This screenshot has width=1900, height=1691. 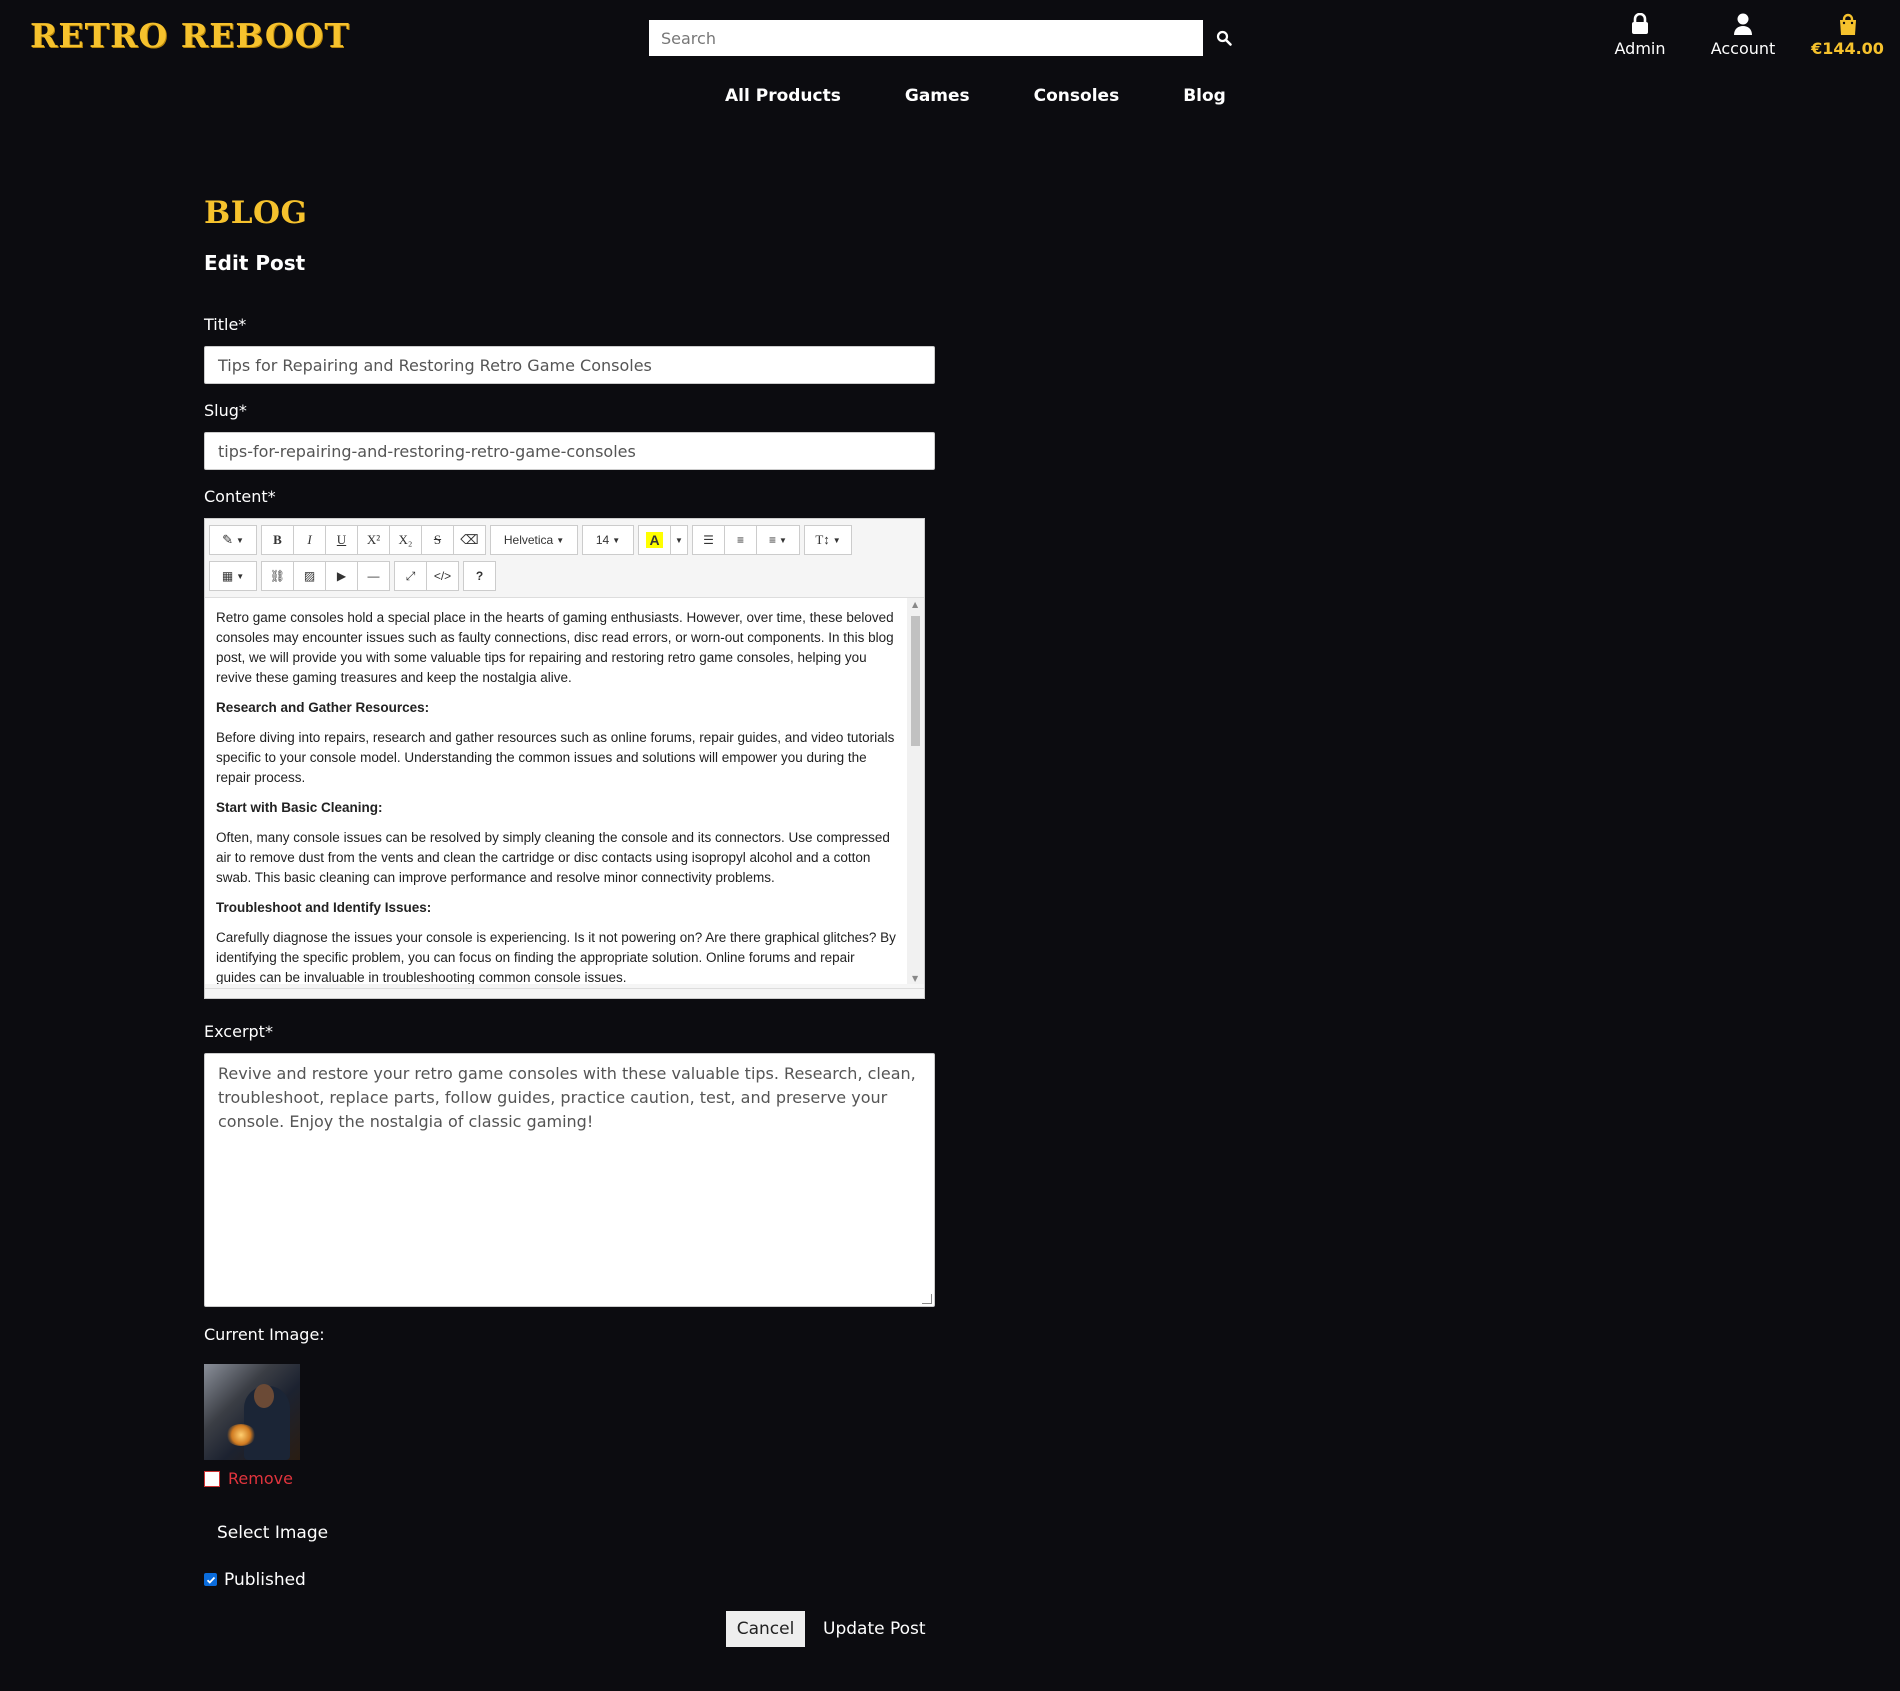 What do you see at coordinates (252, 1412) in the screenshot?
I see `current-image-thumbnail` at bounding box center [252, 1412].